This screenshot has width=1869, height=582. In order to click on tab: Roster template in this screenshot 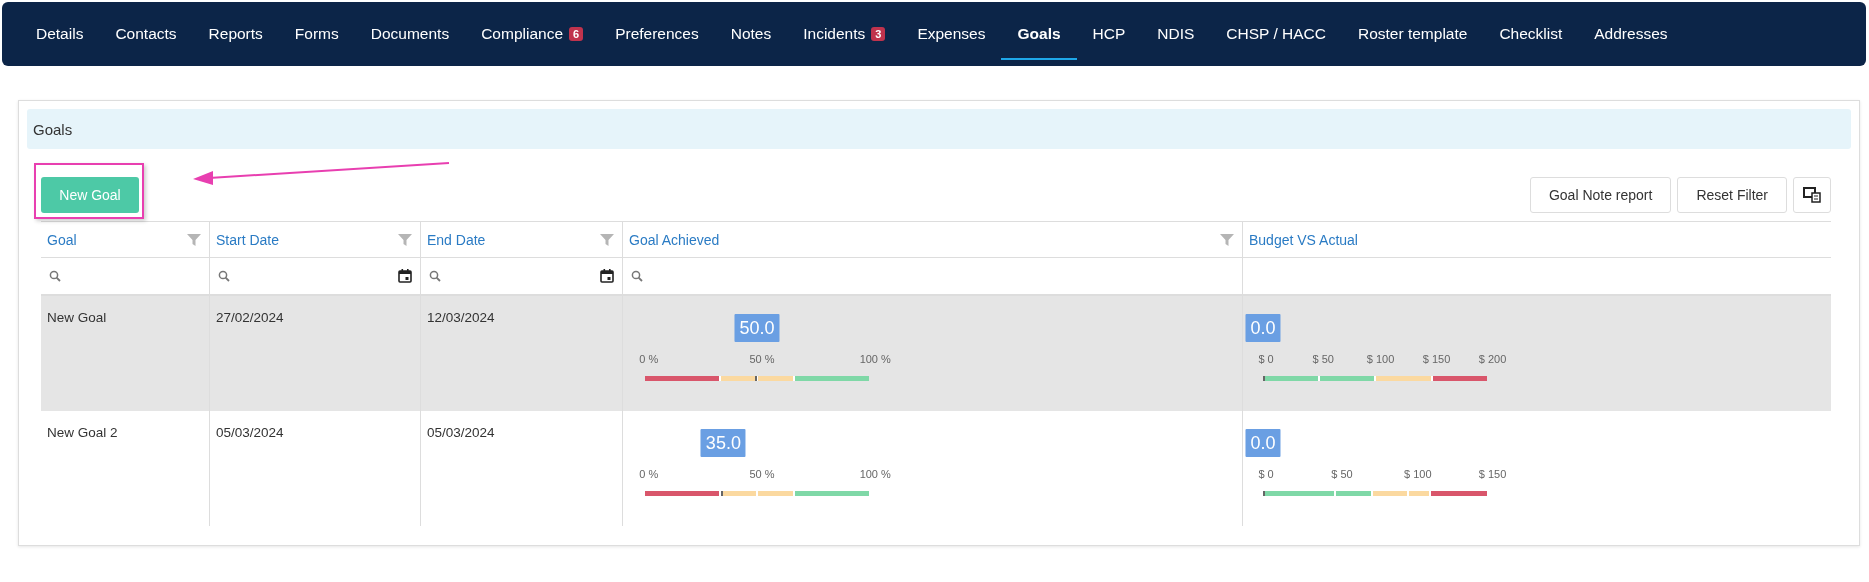, I will do `click(1412, 35)`.